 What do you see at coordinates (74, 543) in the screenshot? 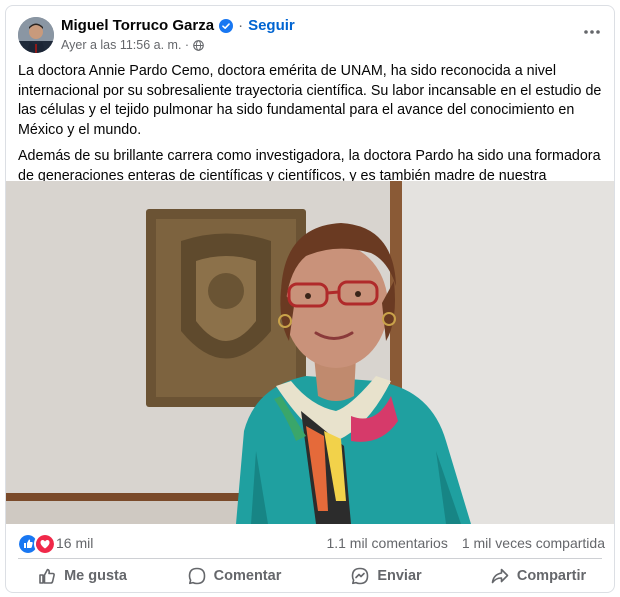
I see `reaction-count: 16 mil` at bounding box center [74, 543].